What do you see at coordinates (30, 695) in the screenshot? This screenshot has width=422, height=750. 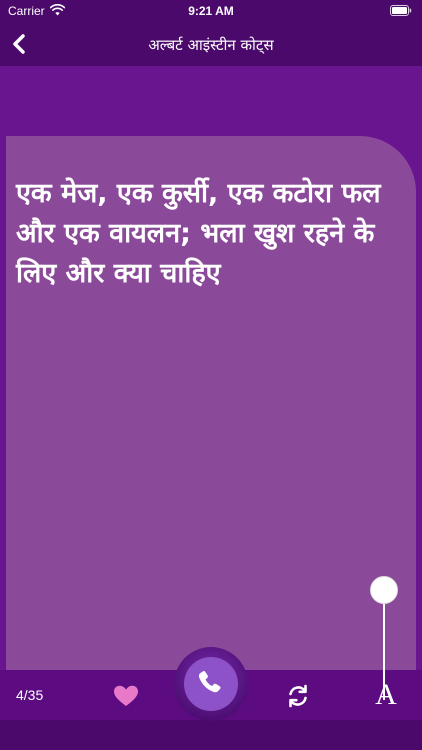 I see `page-counter: 4/35` at bounding box center [30, 695].